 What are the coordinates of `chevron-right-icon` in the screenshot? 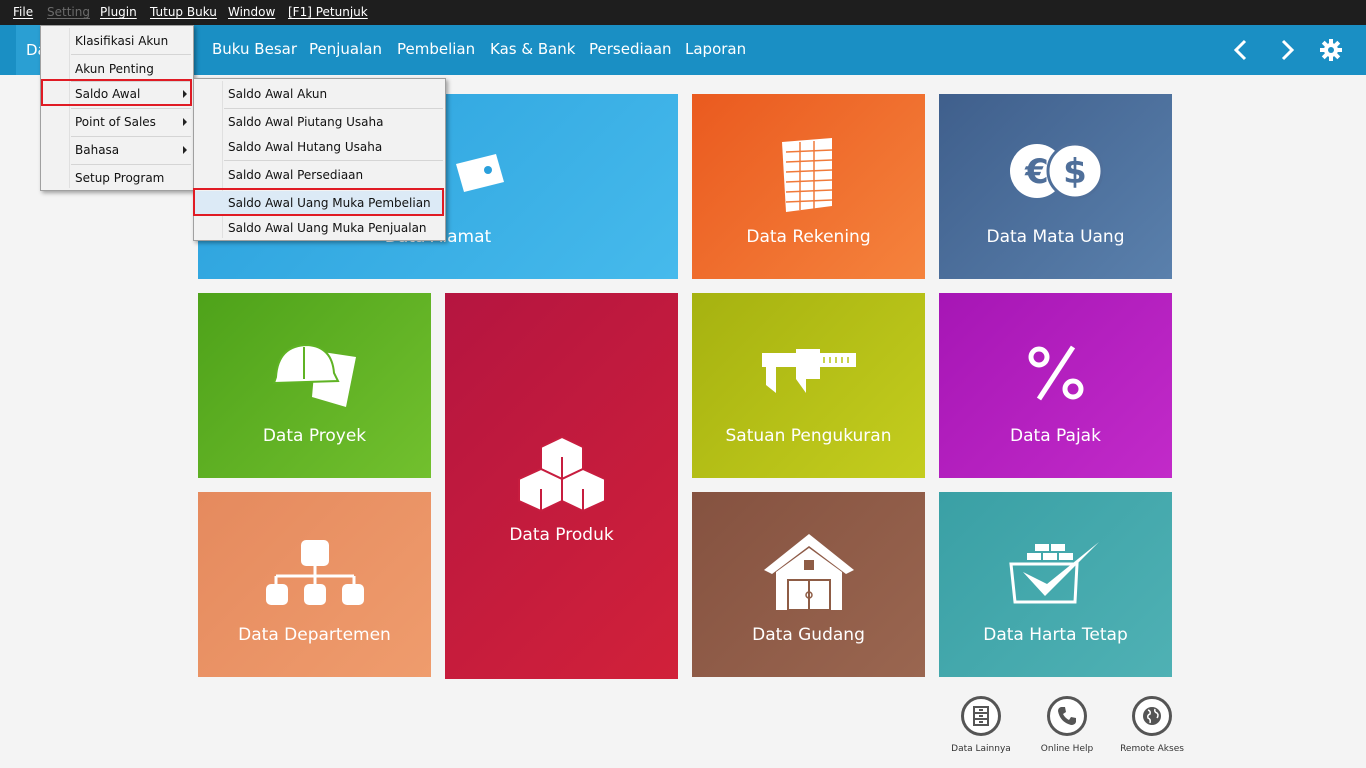 It's located at (1287, 50).